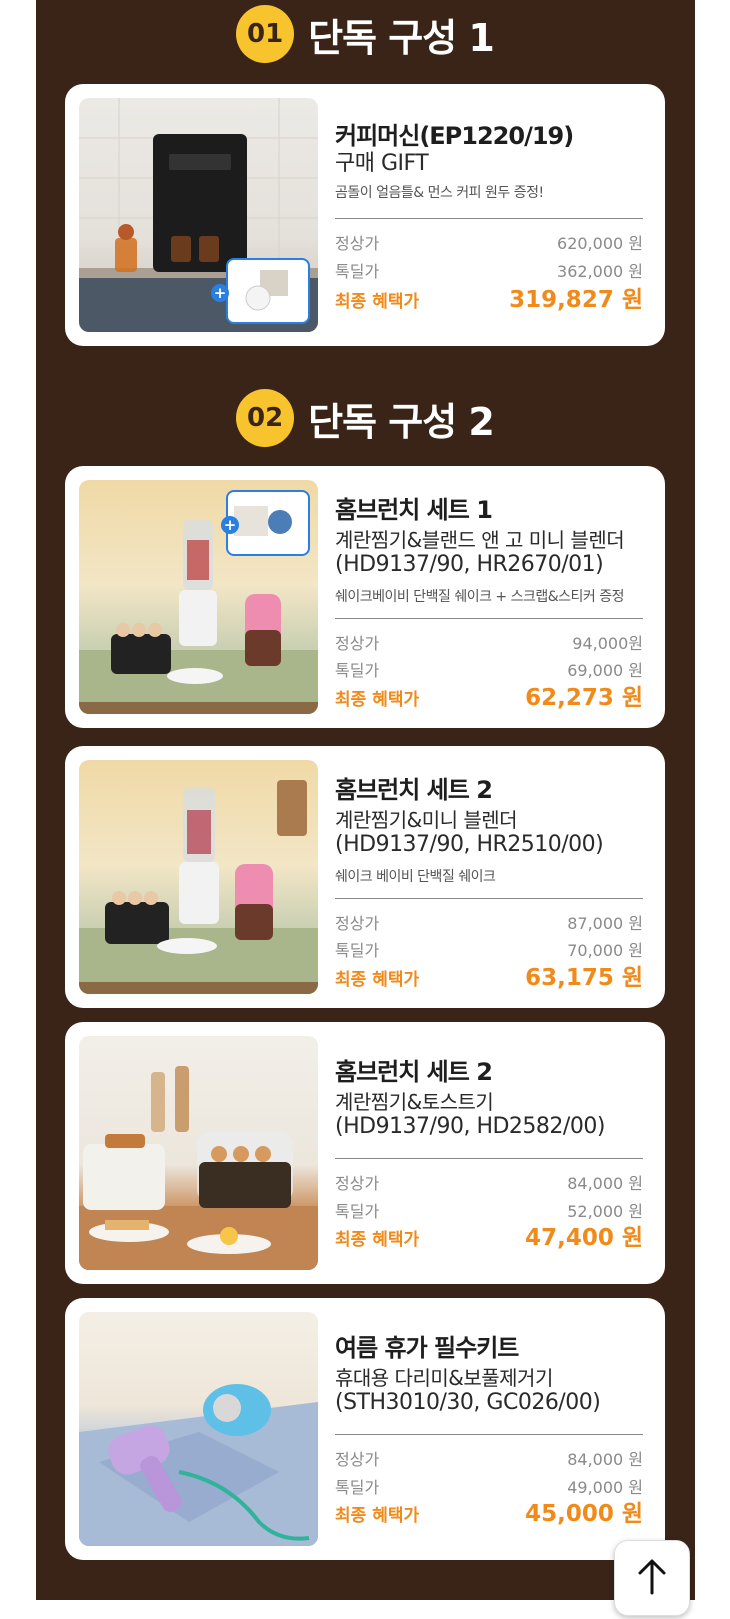 The height and width of the screenshot is (1619, 730). What do you see at coordinates (426, 820) in the screenshot?
I see `product-subtitle: 계란찜기&미니 블렌더` at bounding box center [426, 820].